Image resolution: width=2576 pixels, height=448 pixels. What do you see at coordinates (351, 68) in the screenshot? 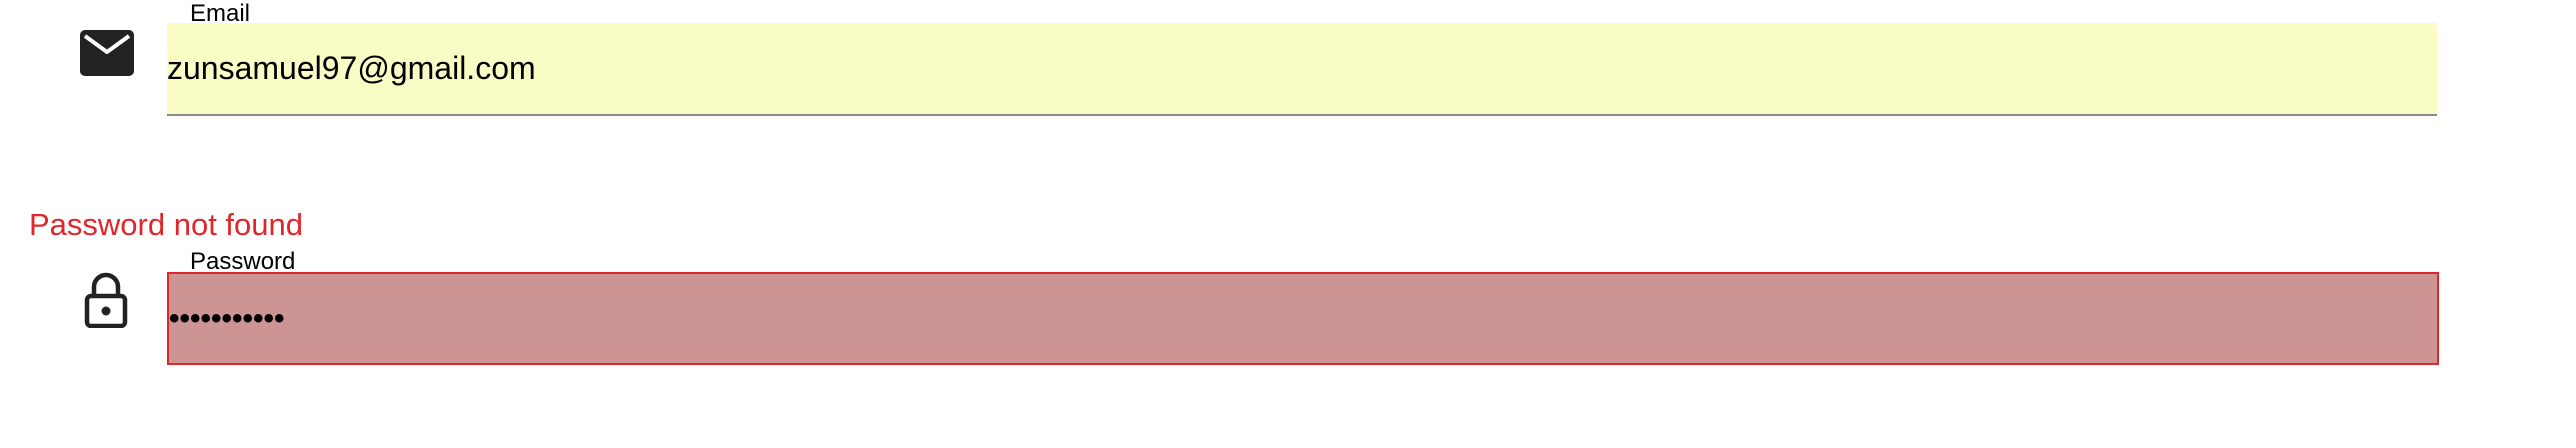
I see `email-value: zunsamuel97@gmail.com` at bounding box center [351, 68].